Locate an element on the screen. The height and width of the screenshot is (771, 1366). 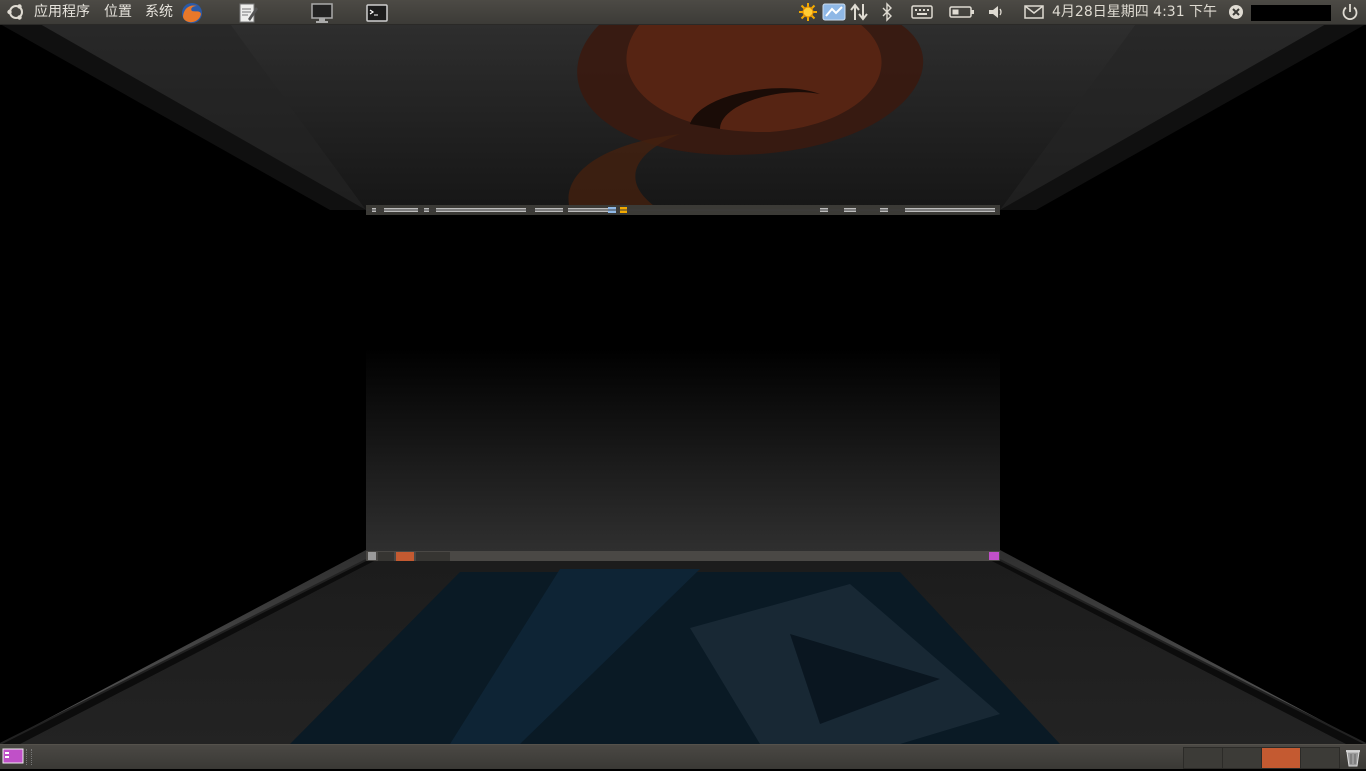
text-editor-icon is located at coordinates (248, 12).